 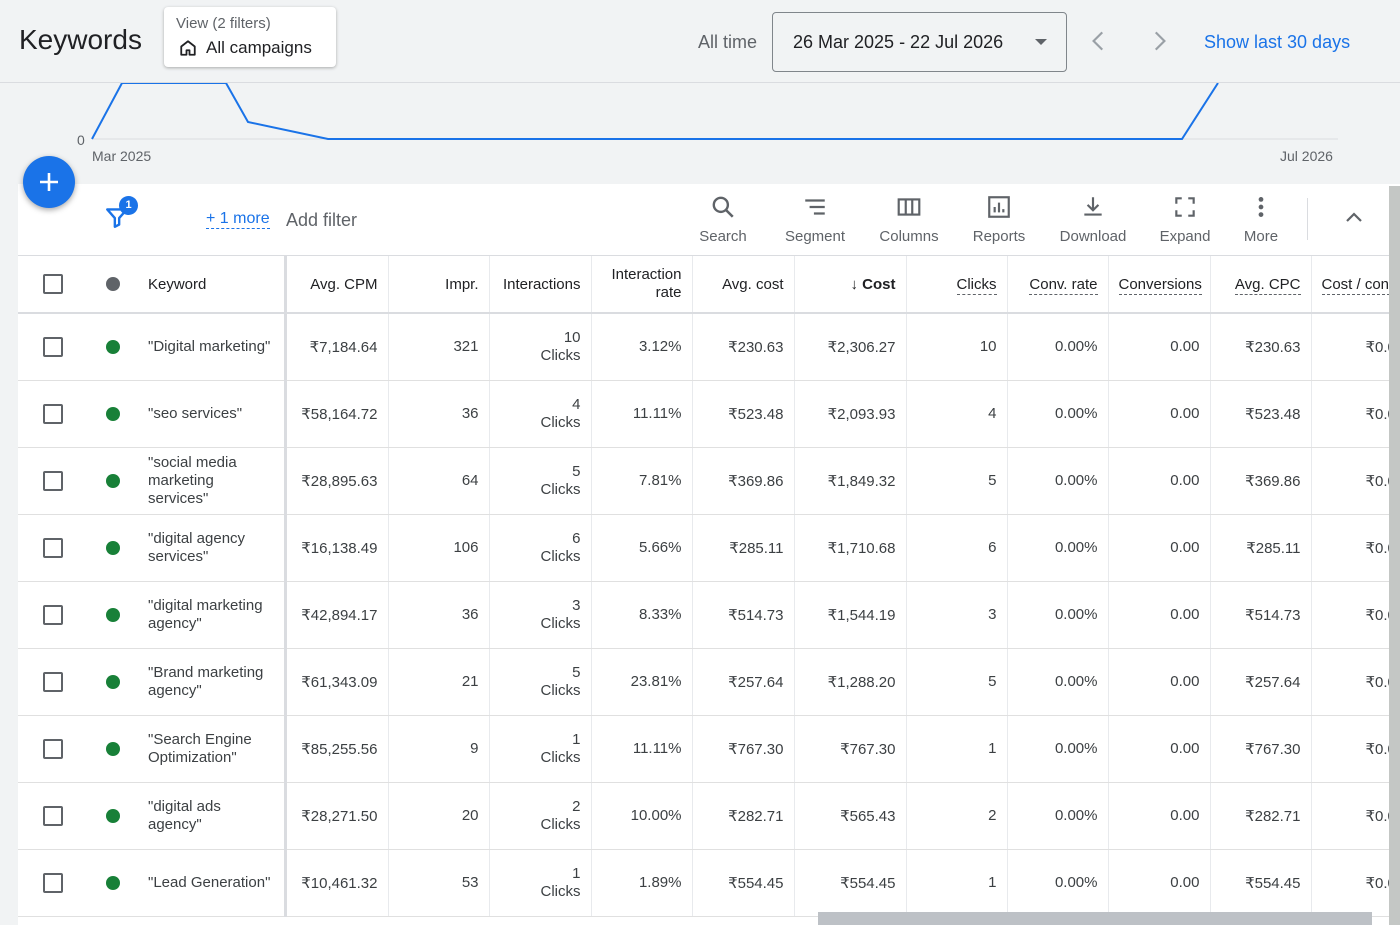 What do you see at coordinates (49, 182) in the screenshot?
I see `add-button` at bounding box center [49, 182].